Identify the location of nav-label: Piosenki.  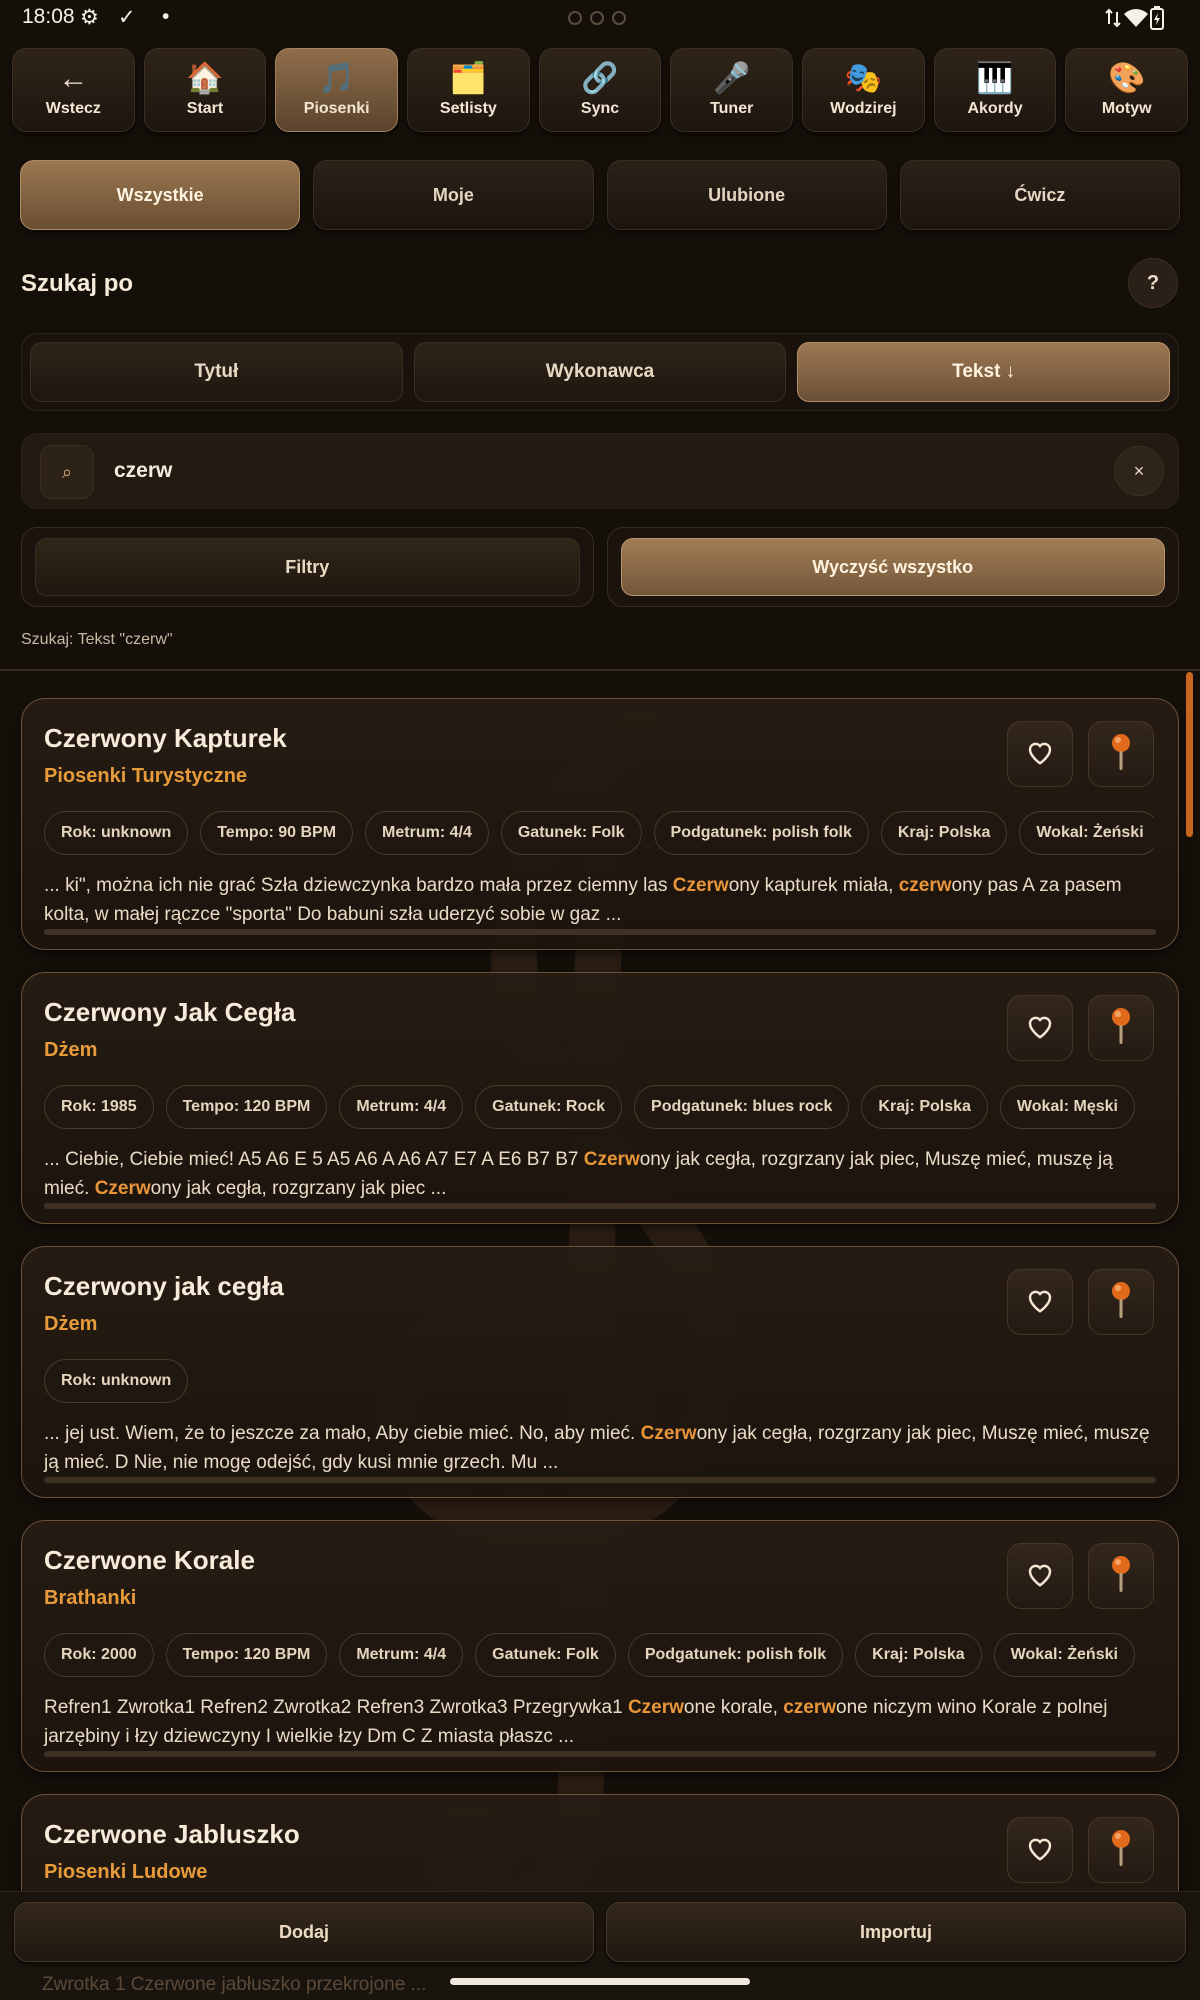
(336, 108).